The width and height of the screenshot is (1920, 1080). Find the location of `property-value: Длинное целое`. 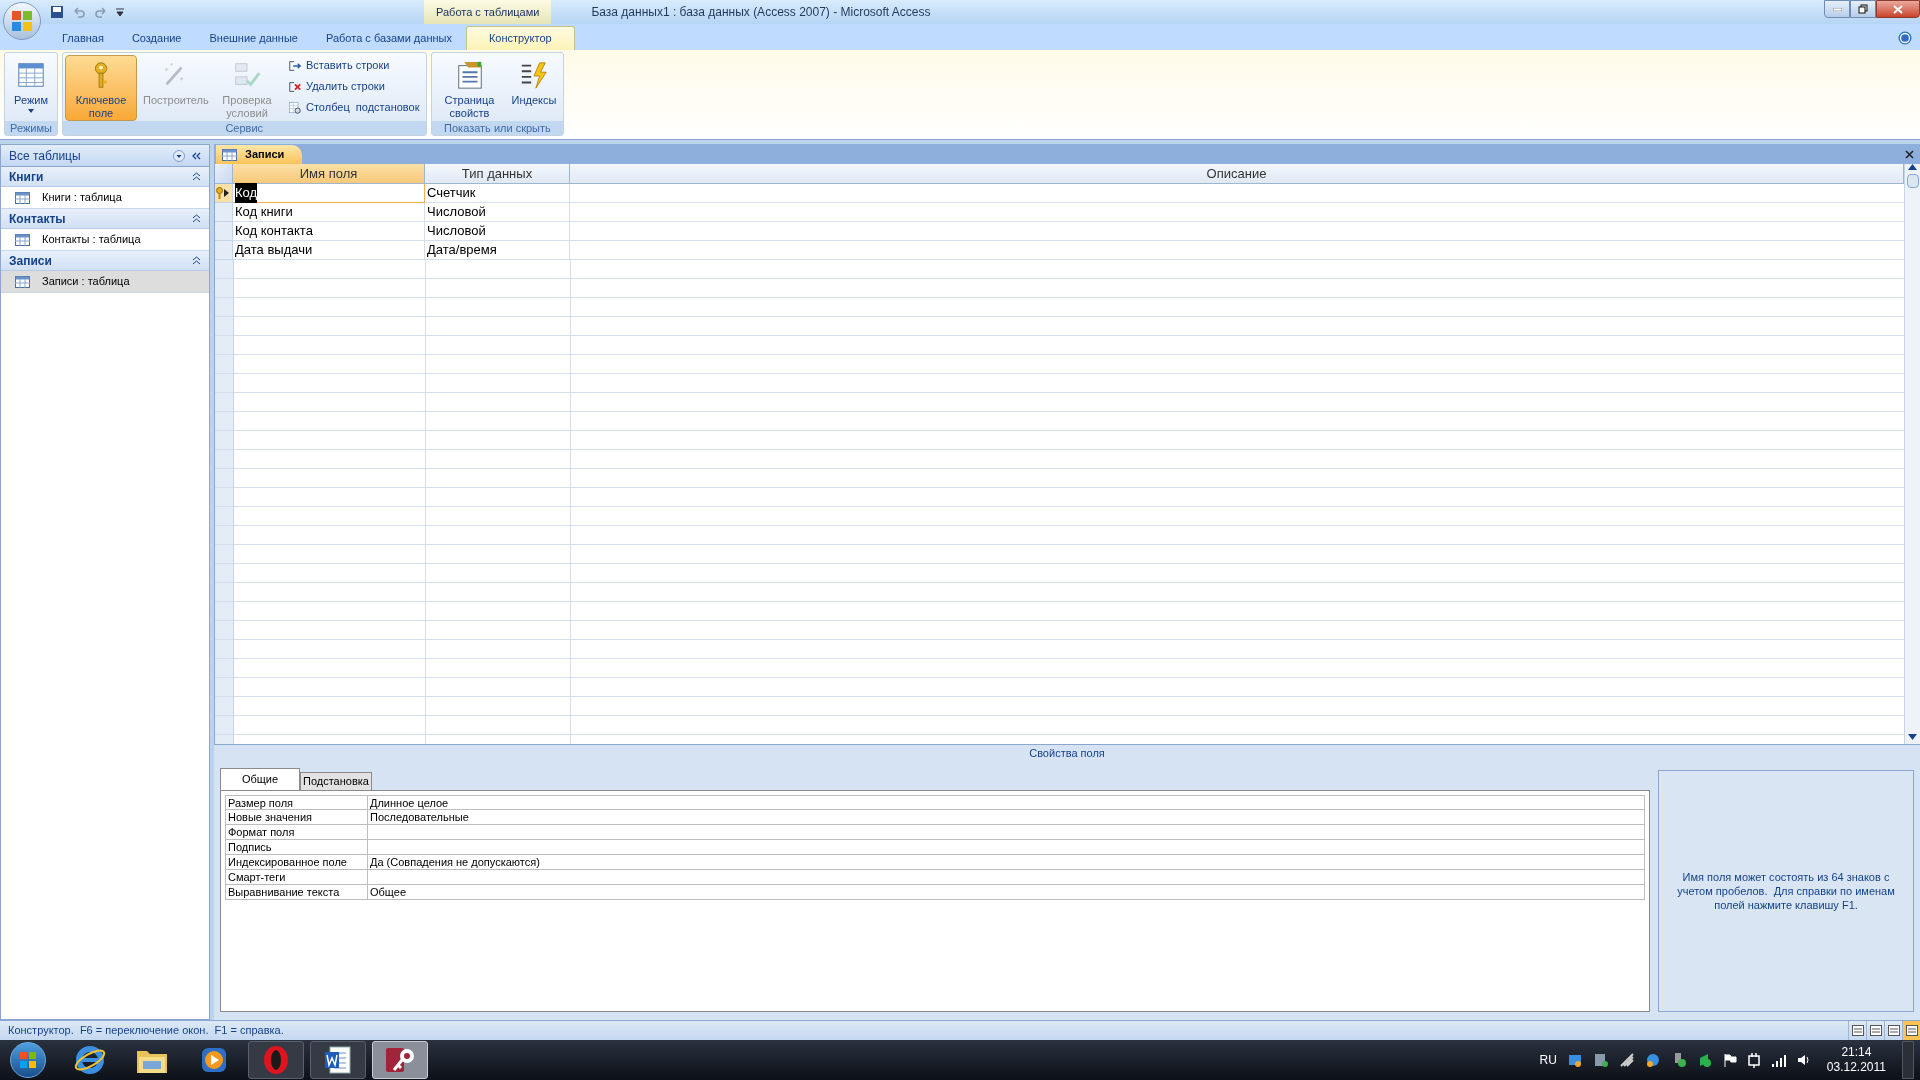

property-value: Длинное целое is located at coordinates (409, 802).